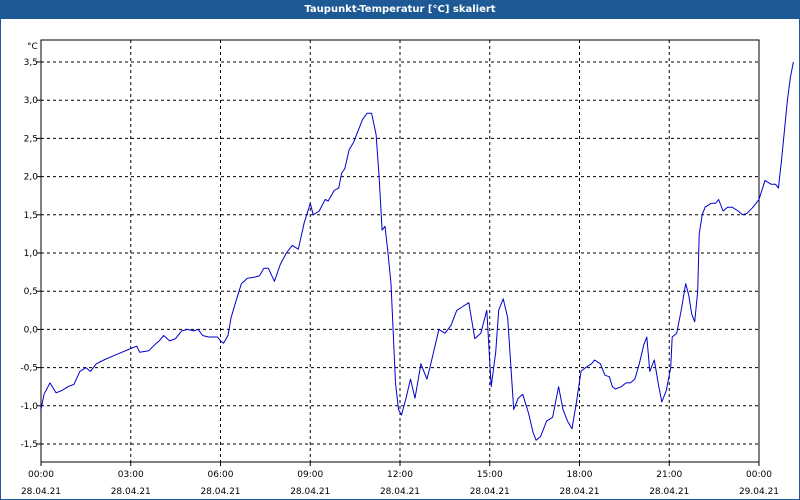 The image size is (800, 500). Describe the element at coordinates (32, 47) in the screenshot. I see `y-axis-unit: °C` at that location.